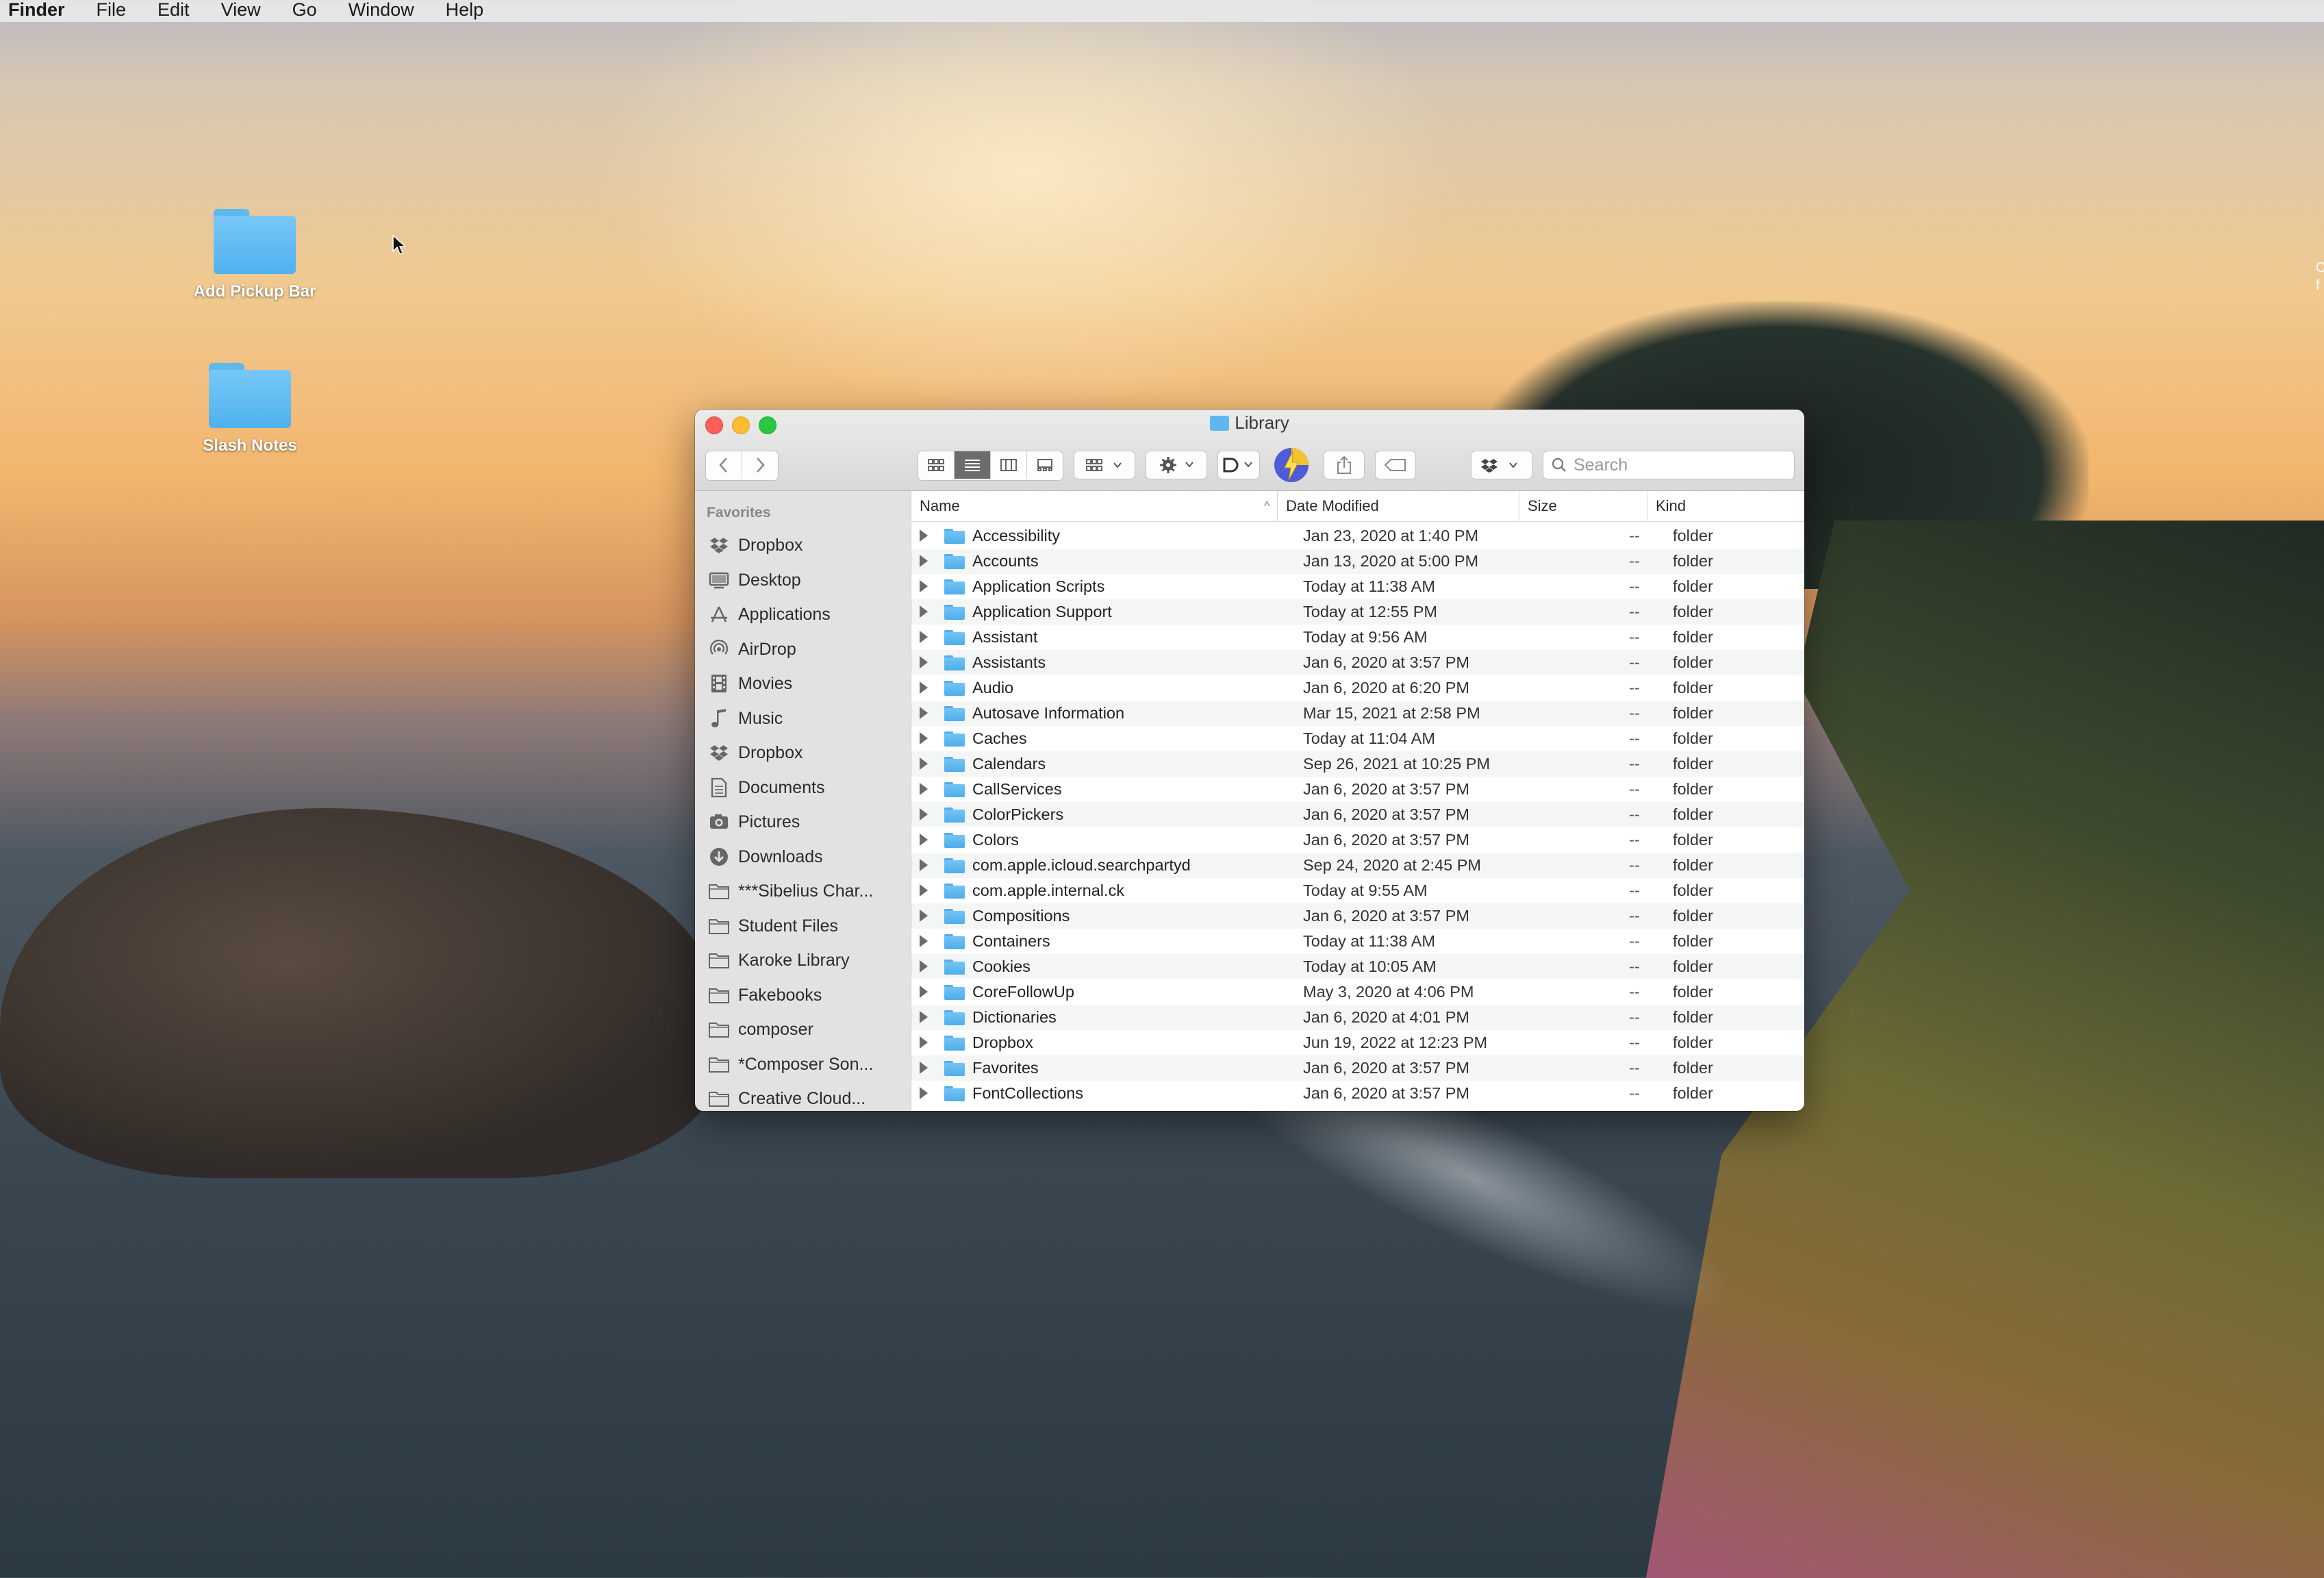 The height and width of the screenshot is (1578, 2324). What do you see at coordinates (1045, 465) in the screenshot?
I see `gallery-view-button` at bounding box center [1045, 465].